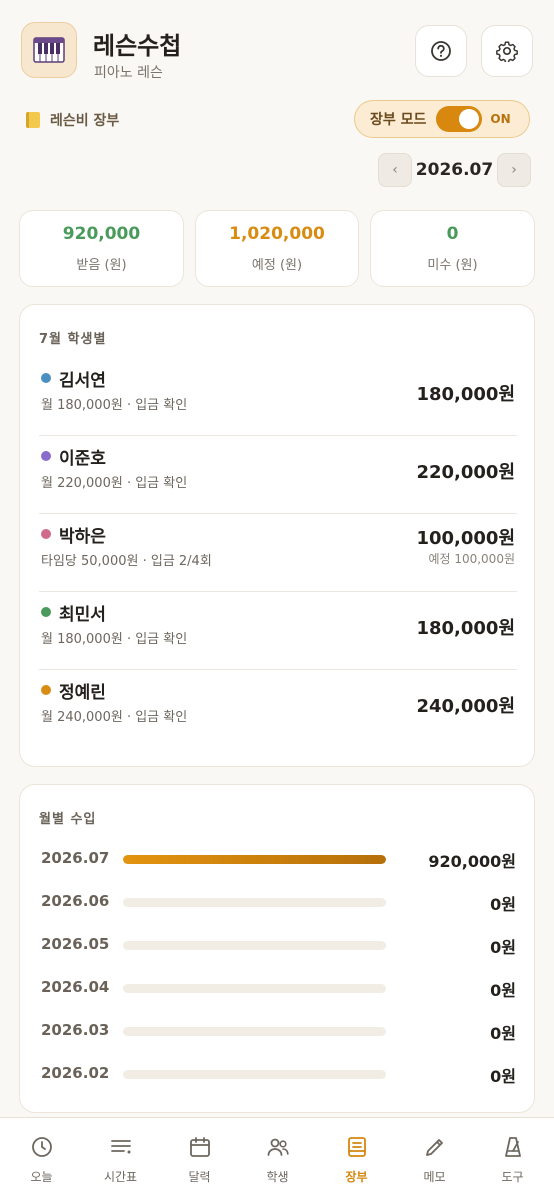 This screenshot has width=554, height=1200. What do you see at coordinates (434, 1147) in the screenshot?
I see `pencil-icon` at bounding box center [434, 1147].